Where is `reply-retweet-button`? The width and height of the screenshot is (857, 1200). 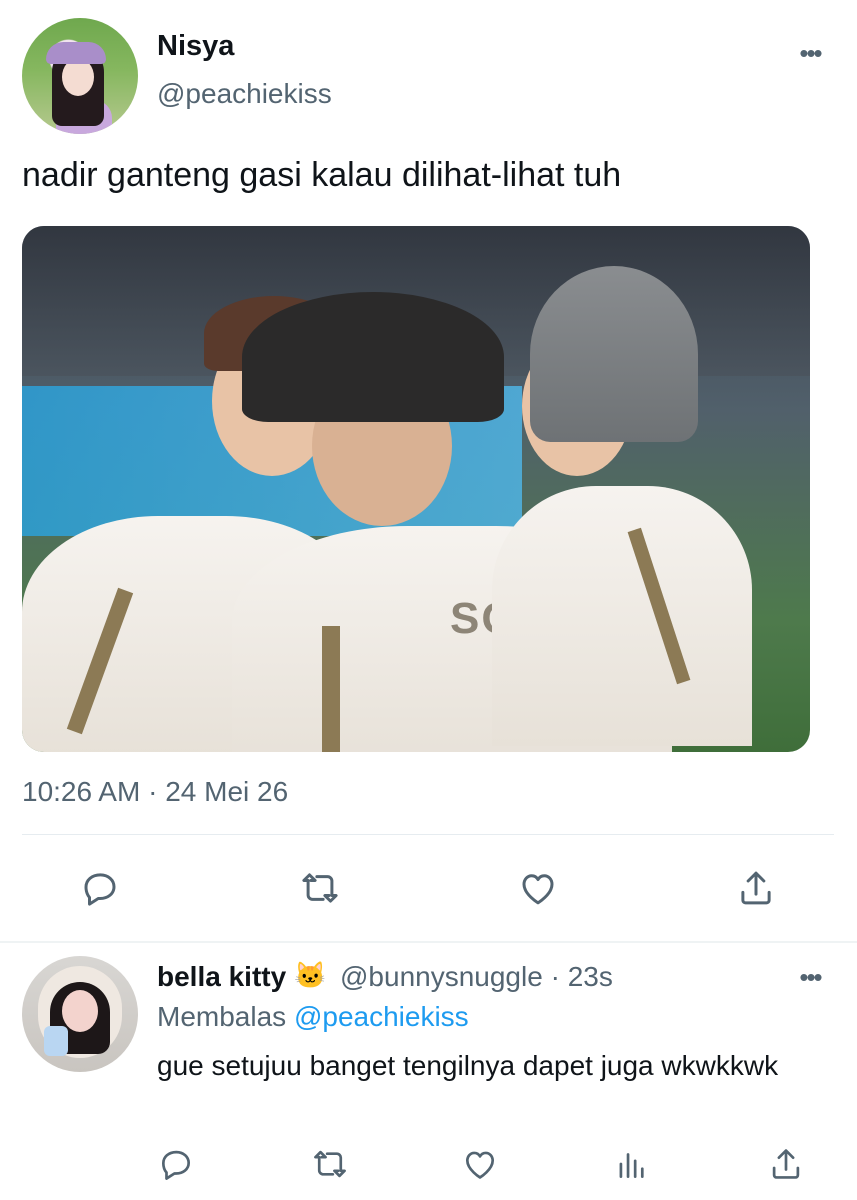 reply-retweet-button is located at coordinates (330, 1164).